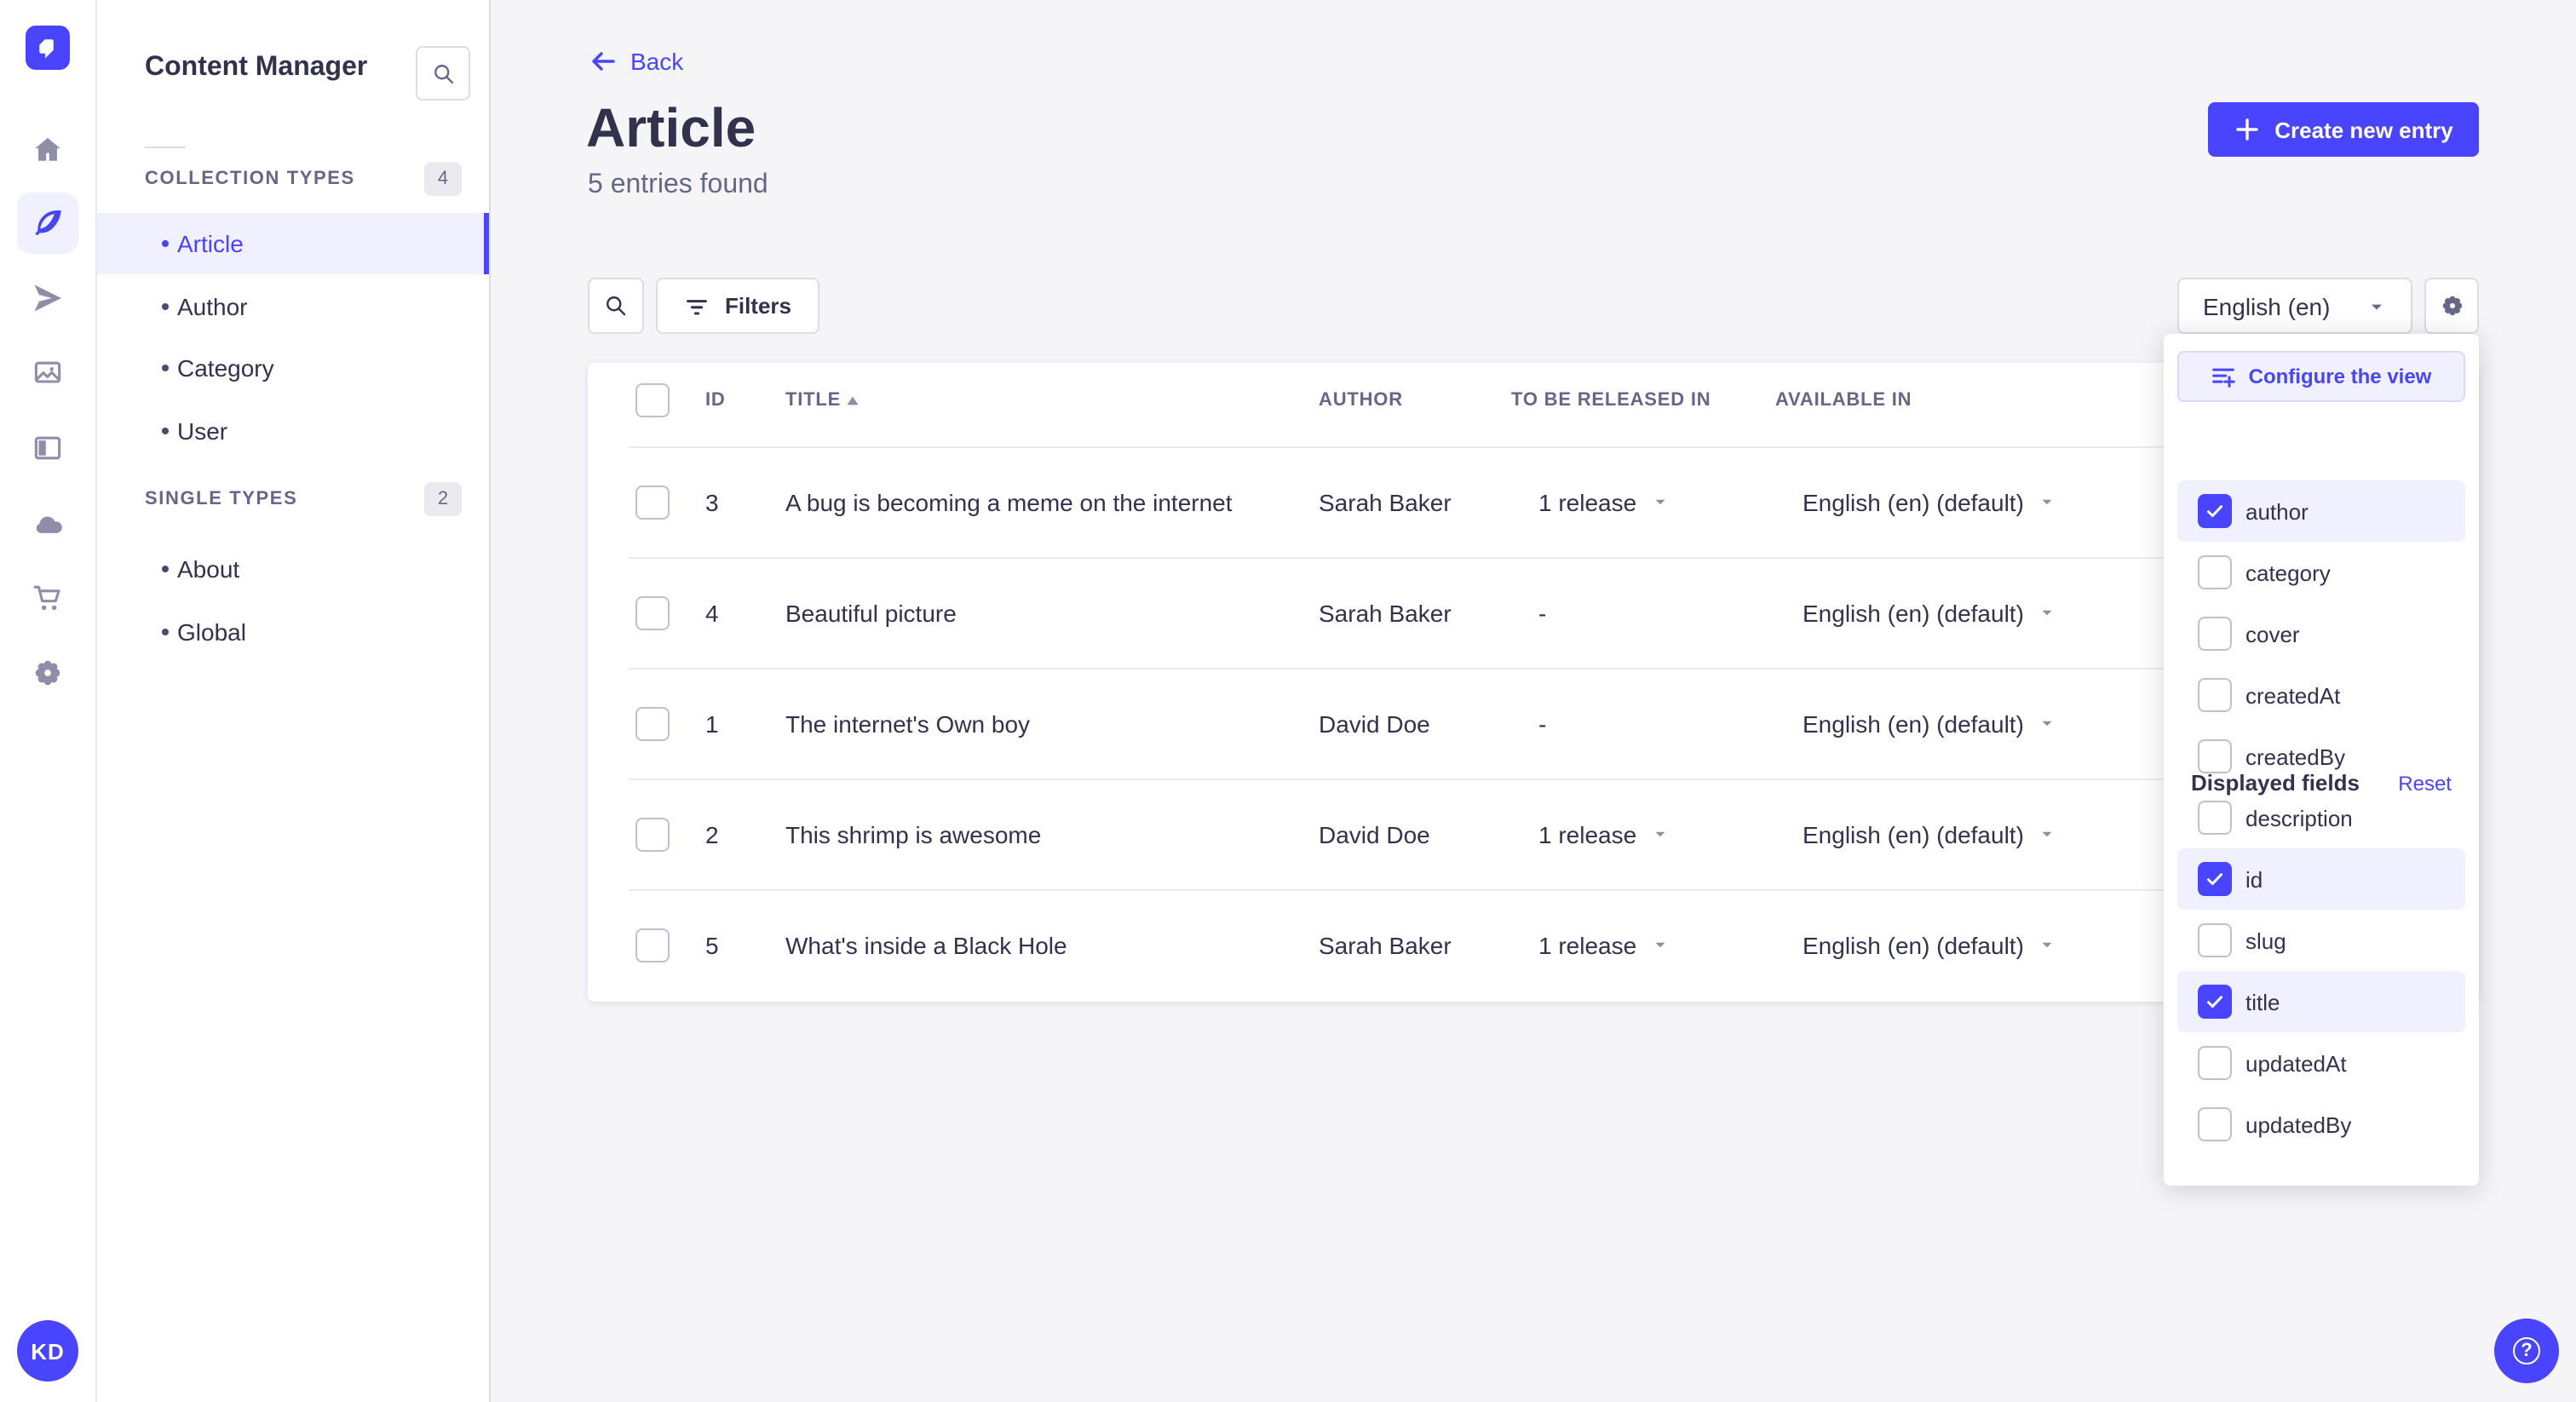  I want to click on release-chevron-icon, so click(1659, 834).